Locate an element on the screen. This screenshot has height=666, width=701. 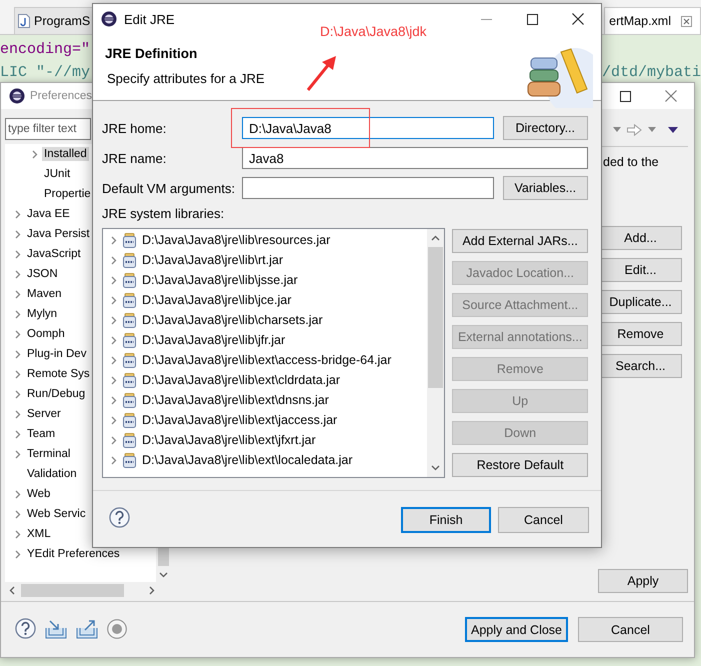
library-path: D:\Java\Java8\jre\lib\ext\cldrdata.jar is located at coordinates (241, 380).